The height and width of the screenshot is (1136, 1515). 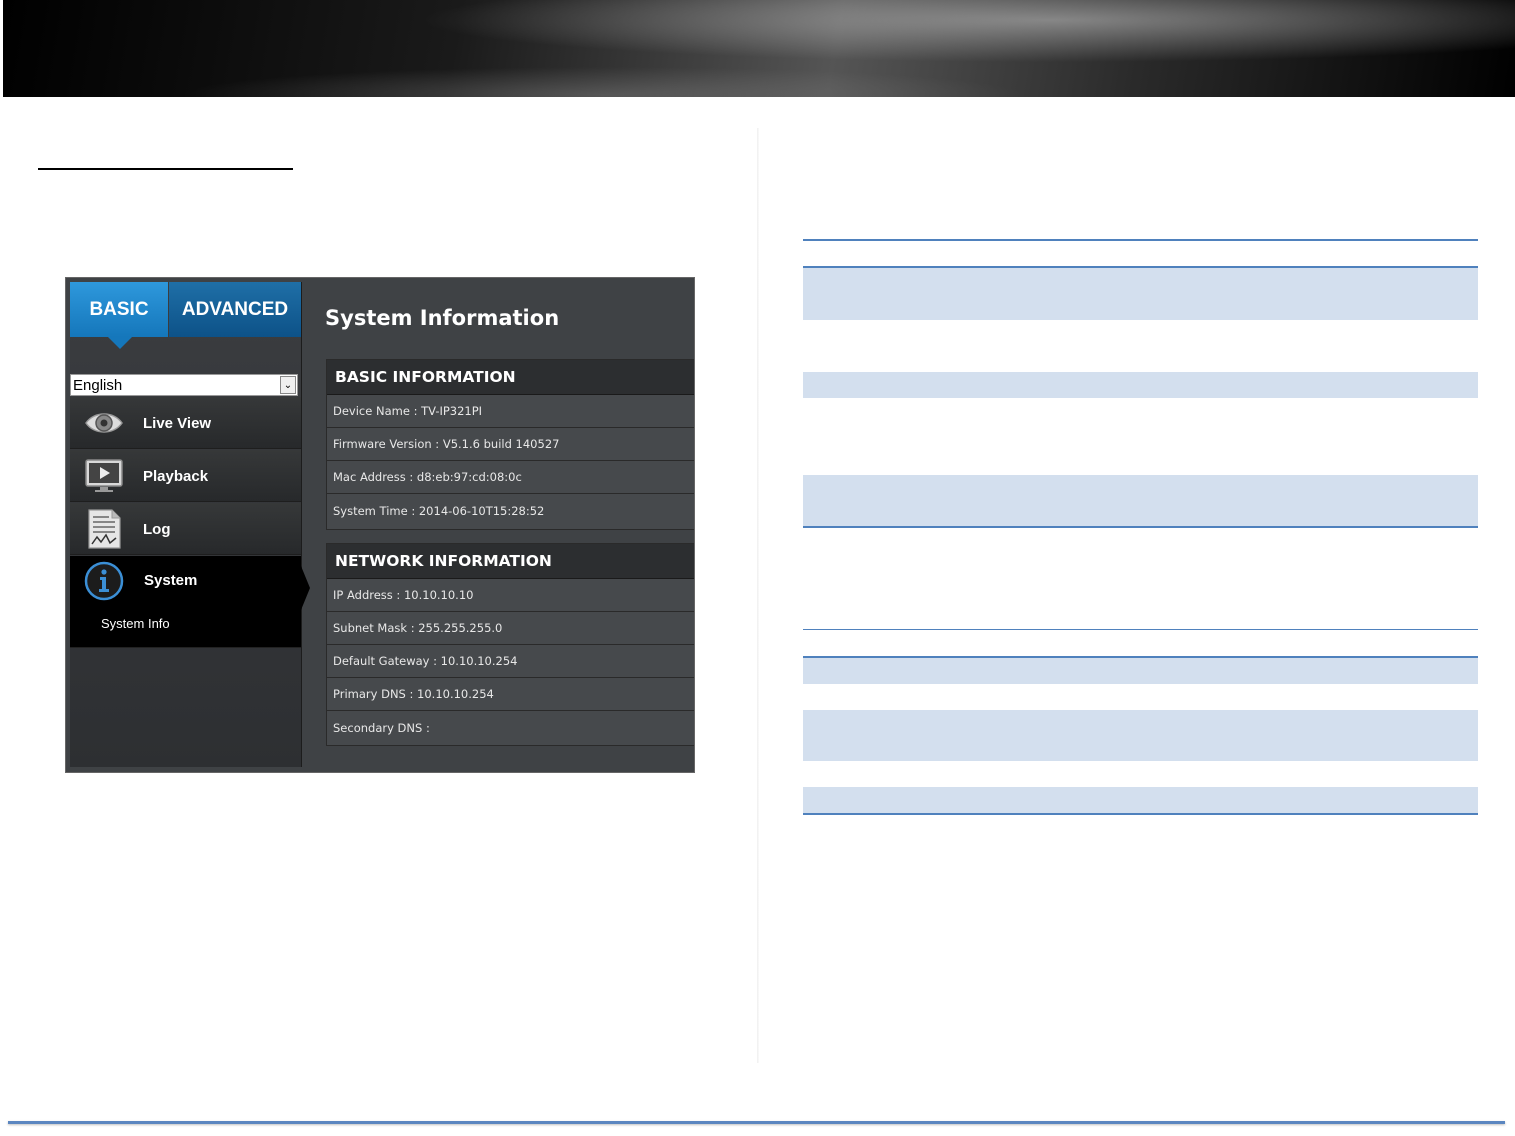 I want to click on info-row: Default Gateway : 10.10.10.254, so click(x=510, y=661).